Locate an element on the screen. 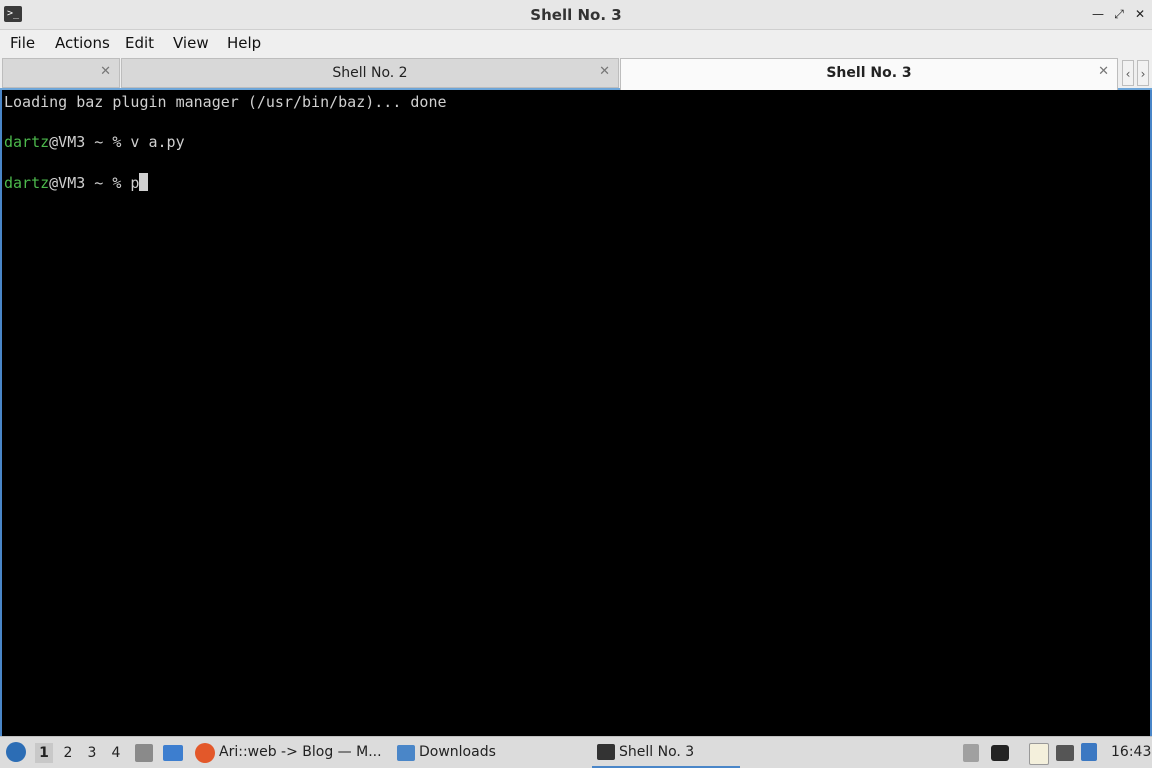 This screenshot has height=768, width=1152. tab-shell-3: Shell No. 3 ✕ is located at coordinates (869, 74).